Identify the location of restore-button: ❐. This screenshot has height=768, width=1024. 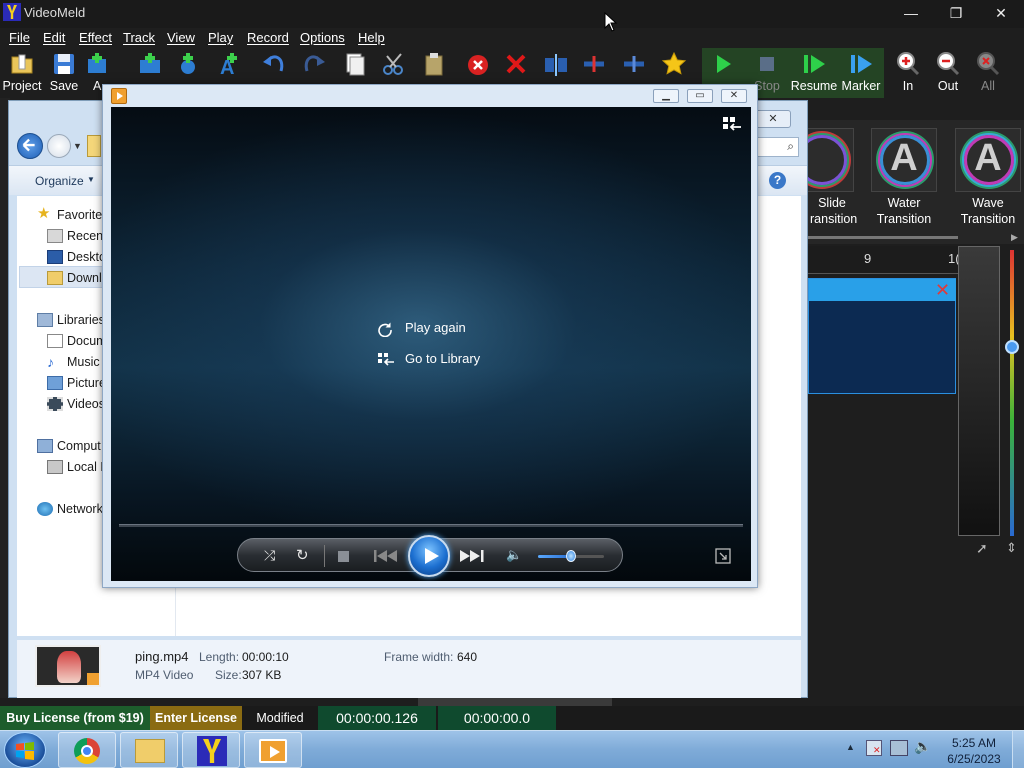
(956, 13).